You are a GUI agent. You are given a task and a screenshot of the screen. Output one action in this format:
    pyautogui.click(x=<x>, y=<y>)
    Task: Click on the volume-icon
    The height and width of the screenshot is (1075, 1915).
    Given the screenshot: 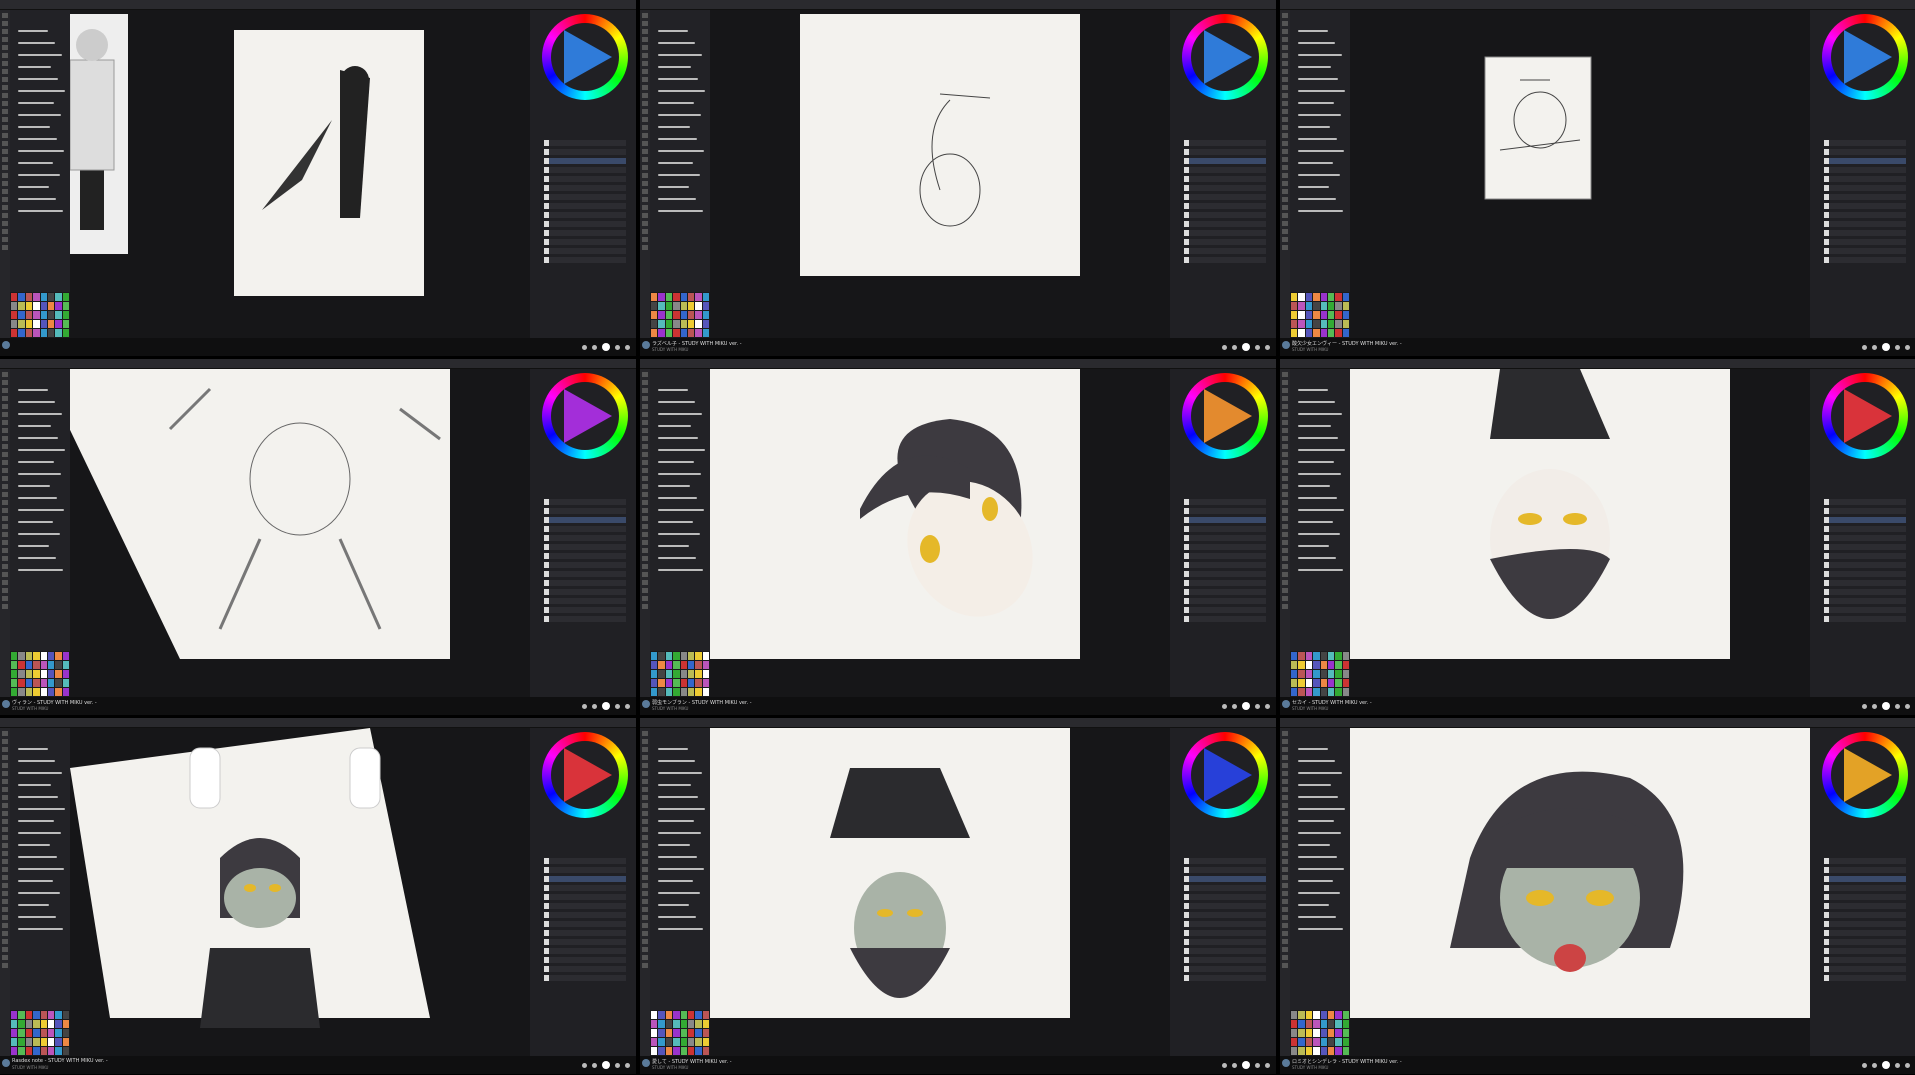 What is the action you would take?
    pyautogui.click(x=1907, y=347)
    